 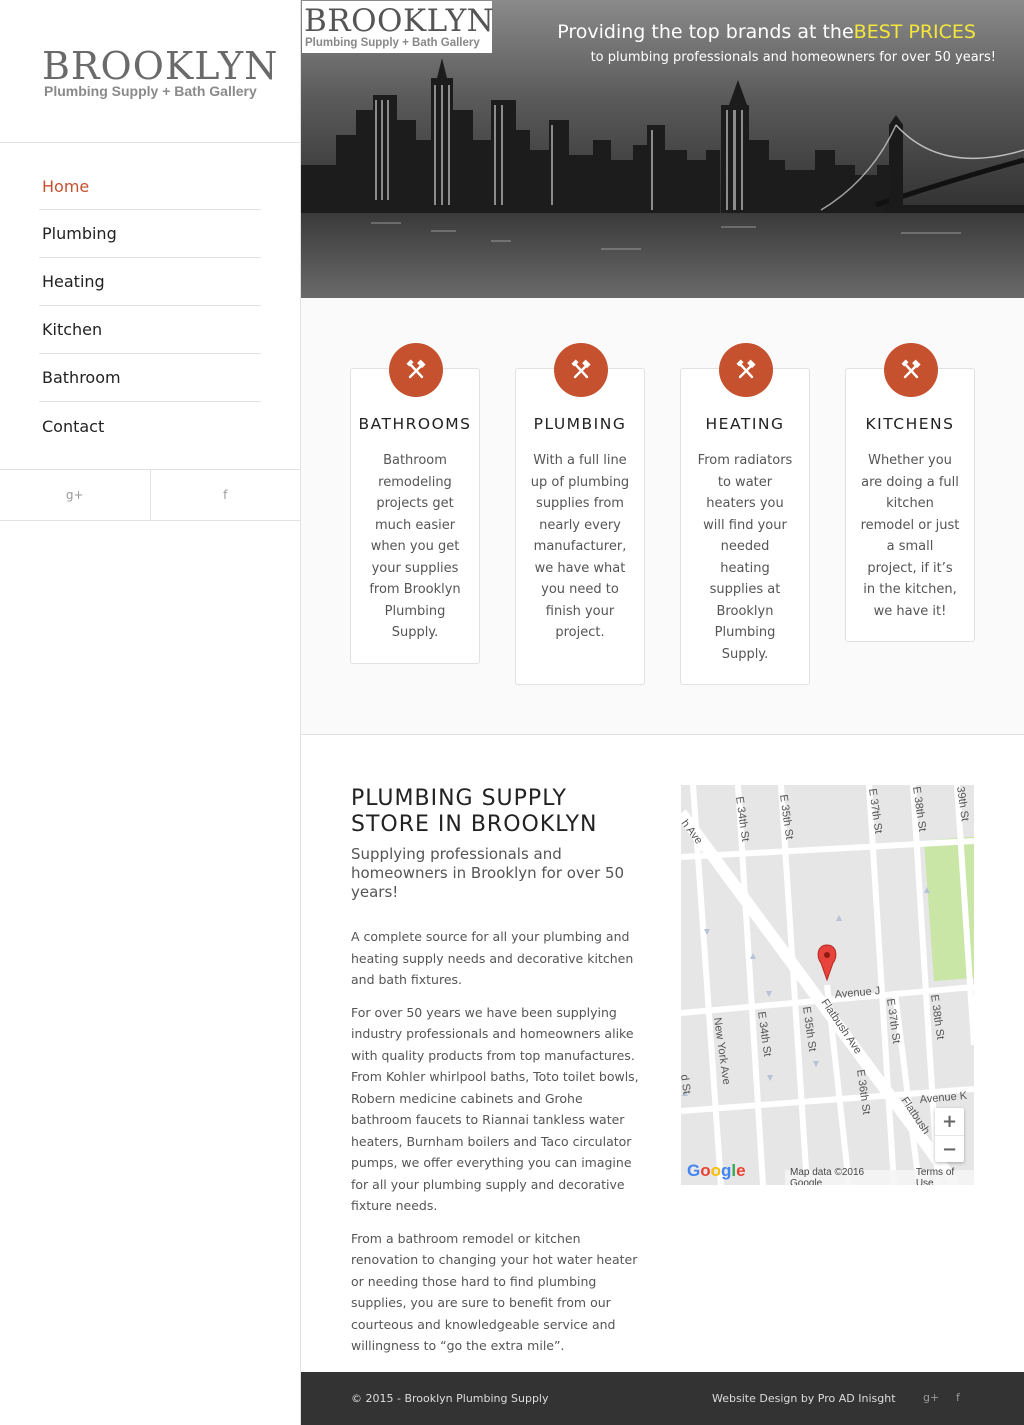 What do you see at coordinates (150, 91) in the screenshot?
I see `logo-subtitle: Plumbing Supply + Bath Gallery` at bounding box center [150, 91].